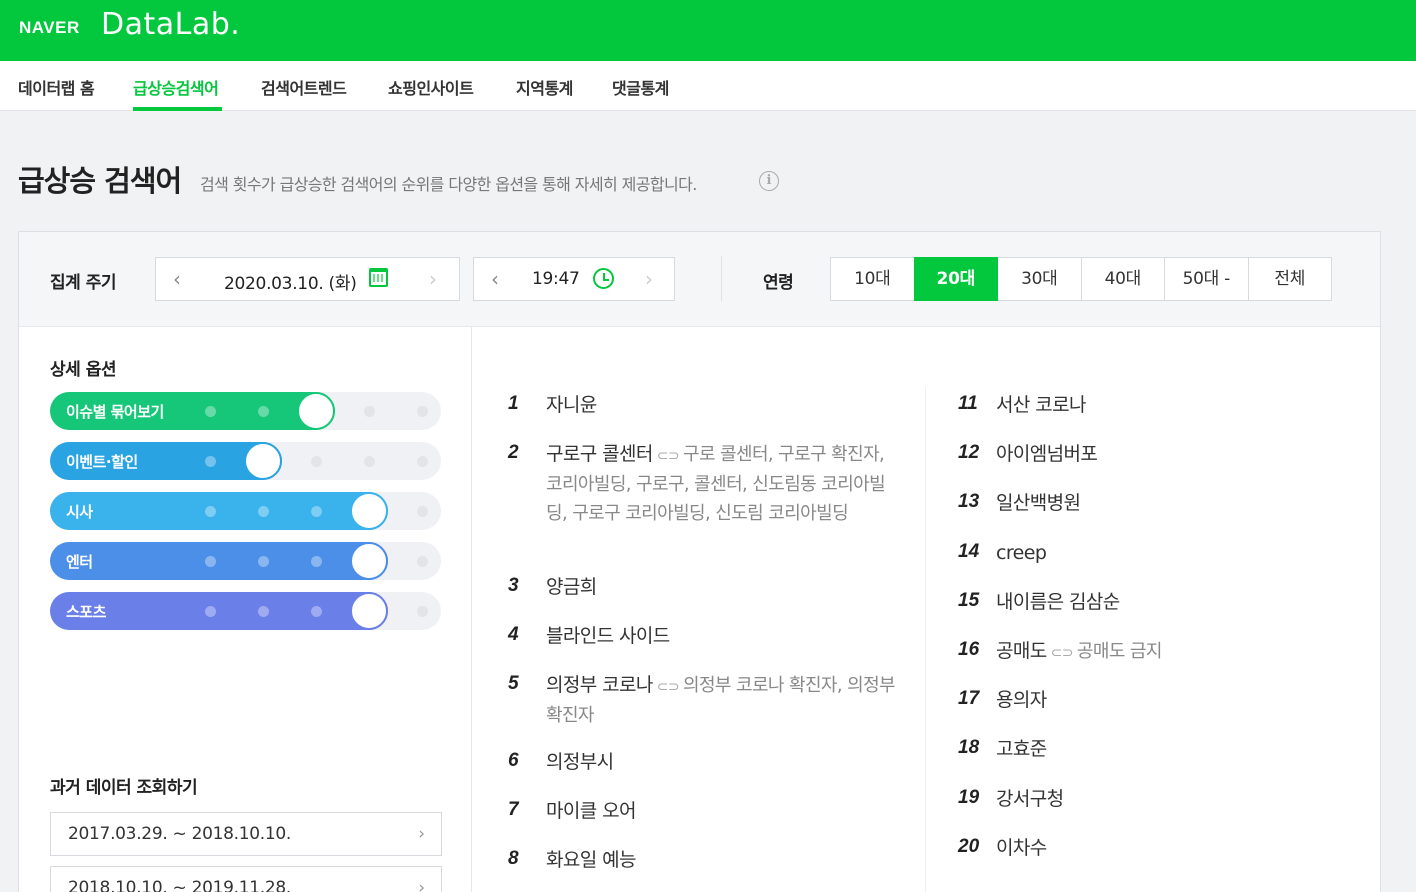 The image size is (1416, 892). Describe the element at coordinates (1173, 700) in the screenshot. I see `rank-text: 용의자` at that location.